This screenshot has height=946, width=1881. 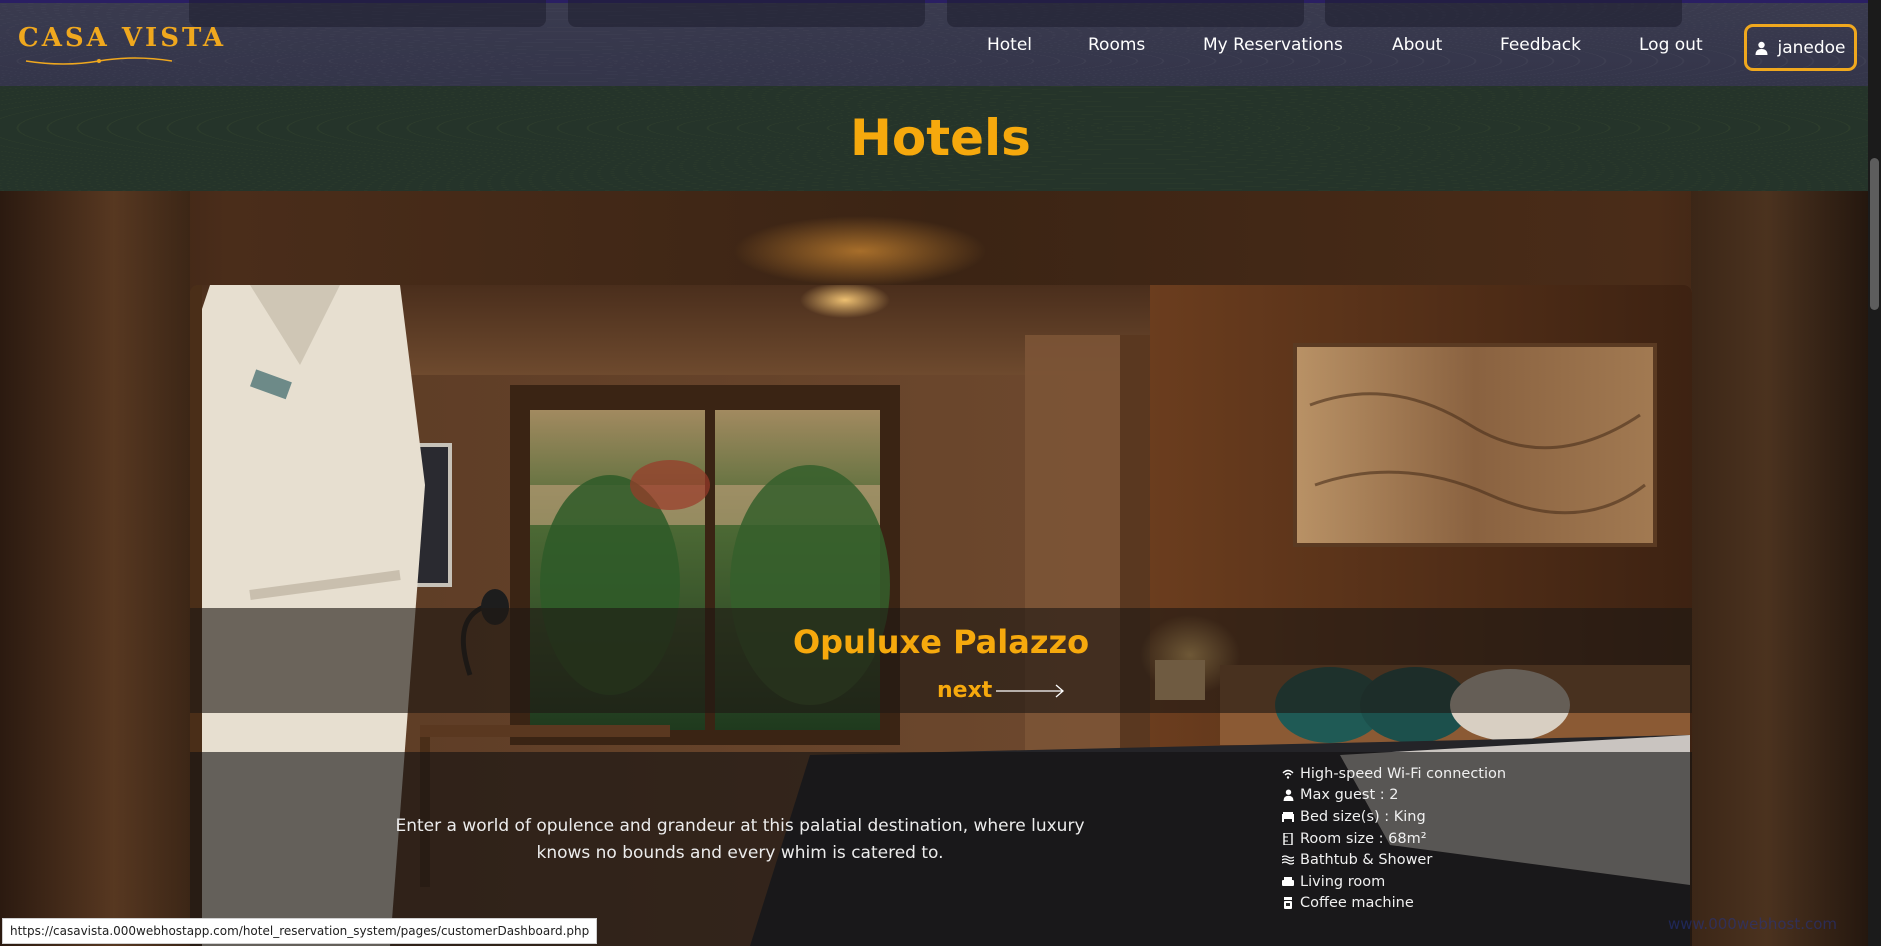 I want to click on arrow-right-icon, so click(x=1030, y=690).